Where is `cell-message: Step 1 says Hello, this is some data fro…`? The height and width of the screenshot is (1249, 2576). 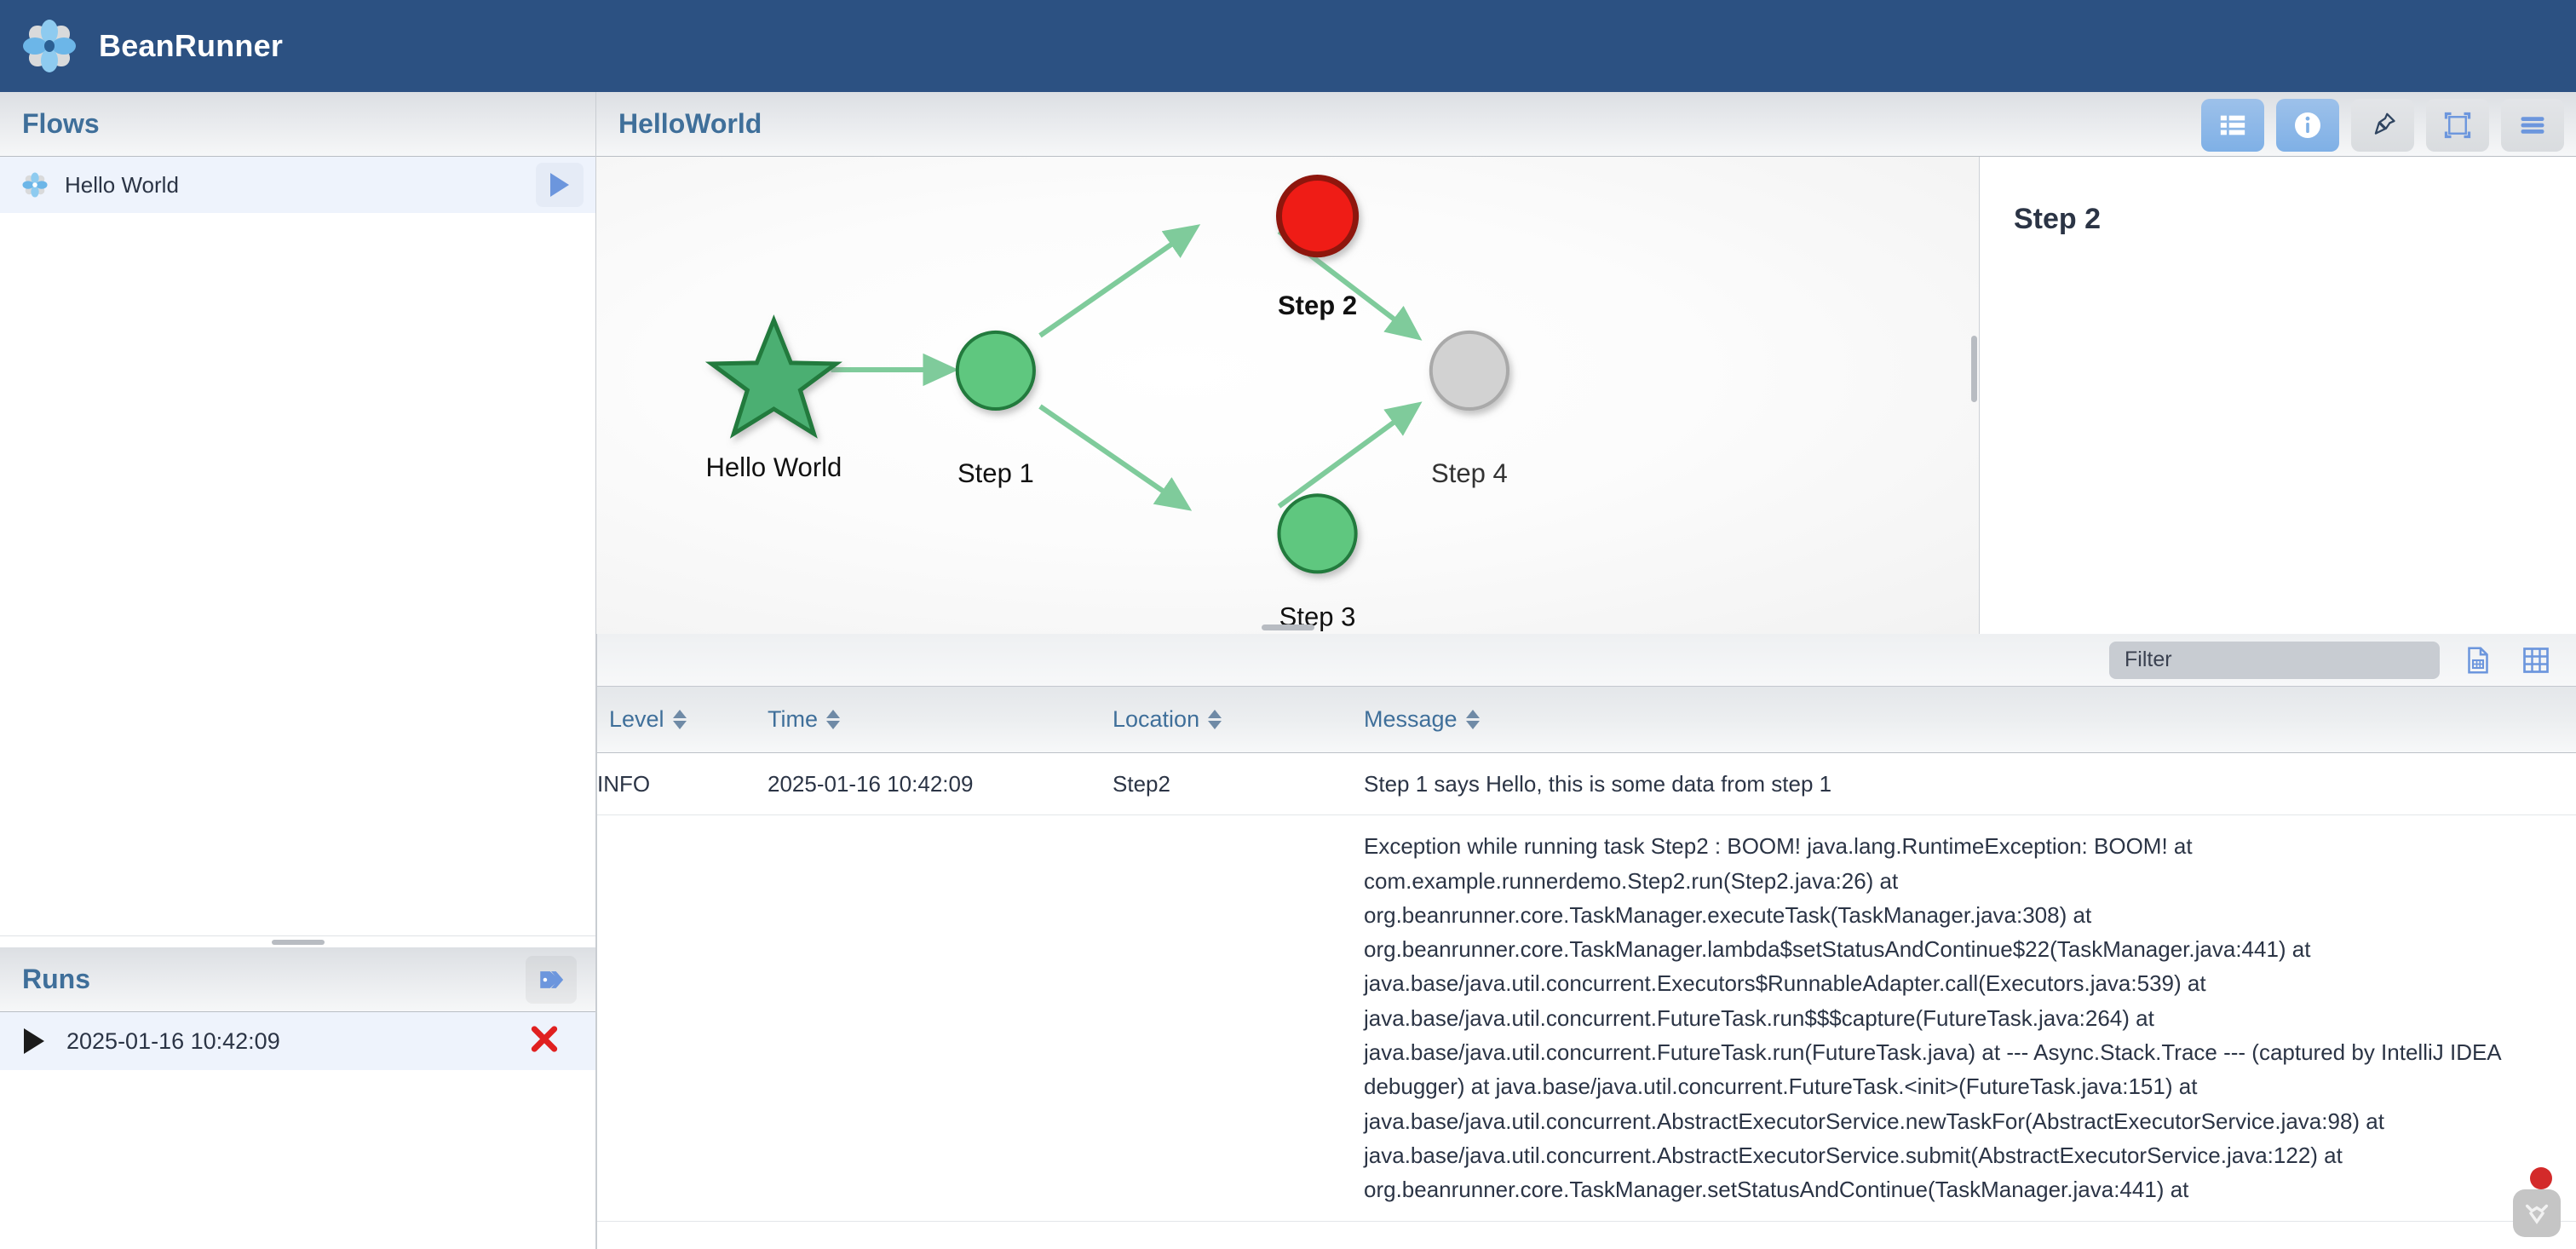
cell-message: Step 1 says Hello, this is some data fro… is located at coordinates (1598, 784).